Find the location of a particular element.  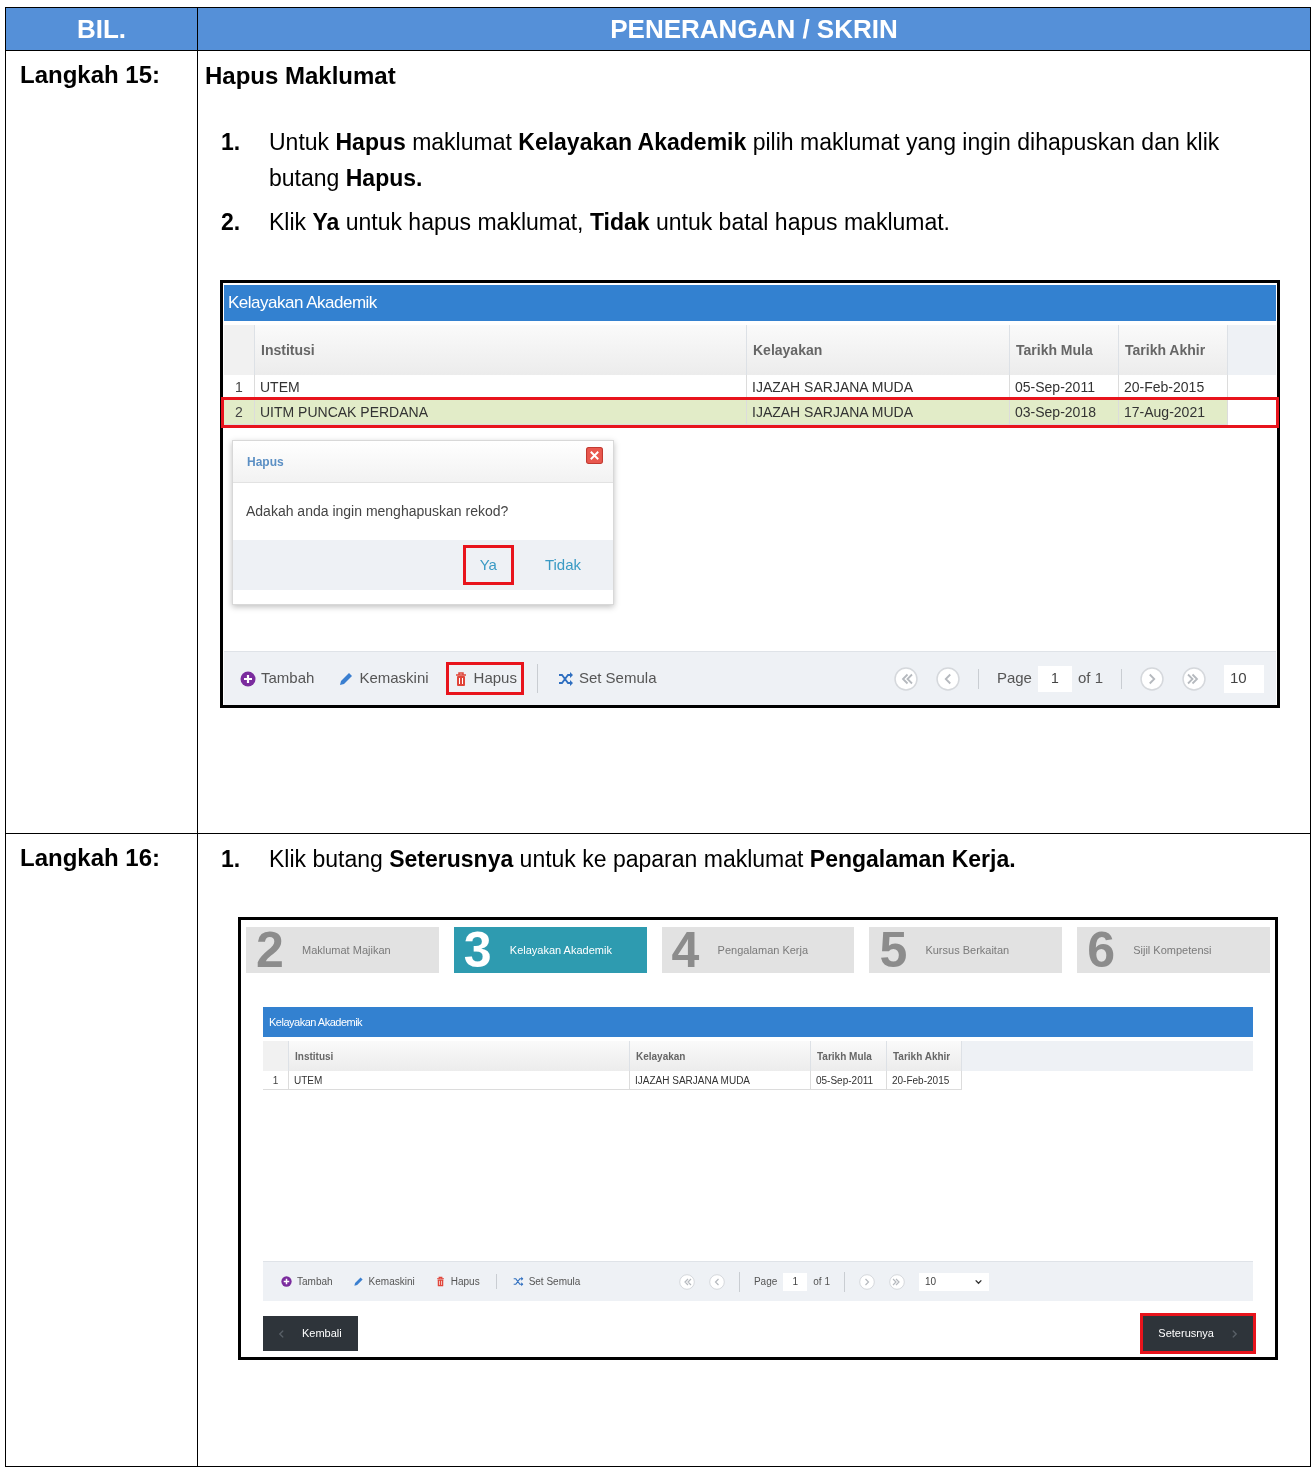

chevron-right-icon is located at coordinates (1234, 1333).